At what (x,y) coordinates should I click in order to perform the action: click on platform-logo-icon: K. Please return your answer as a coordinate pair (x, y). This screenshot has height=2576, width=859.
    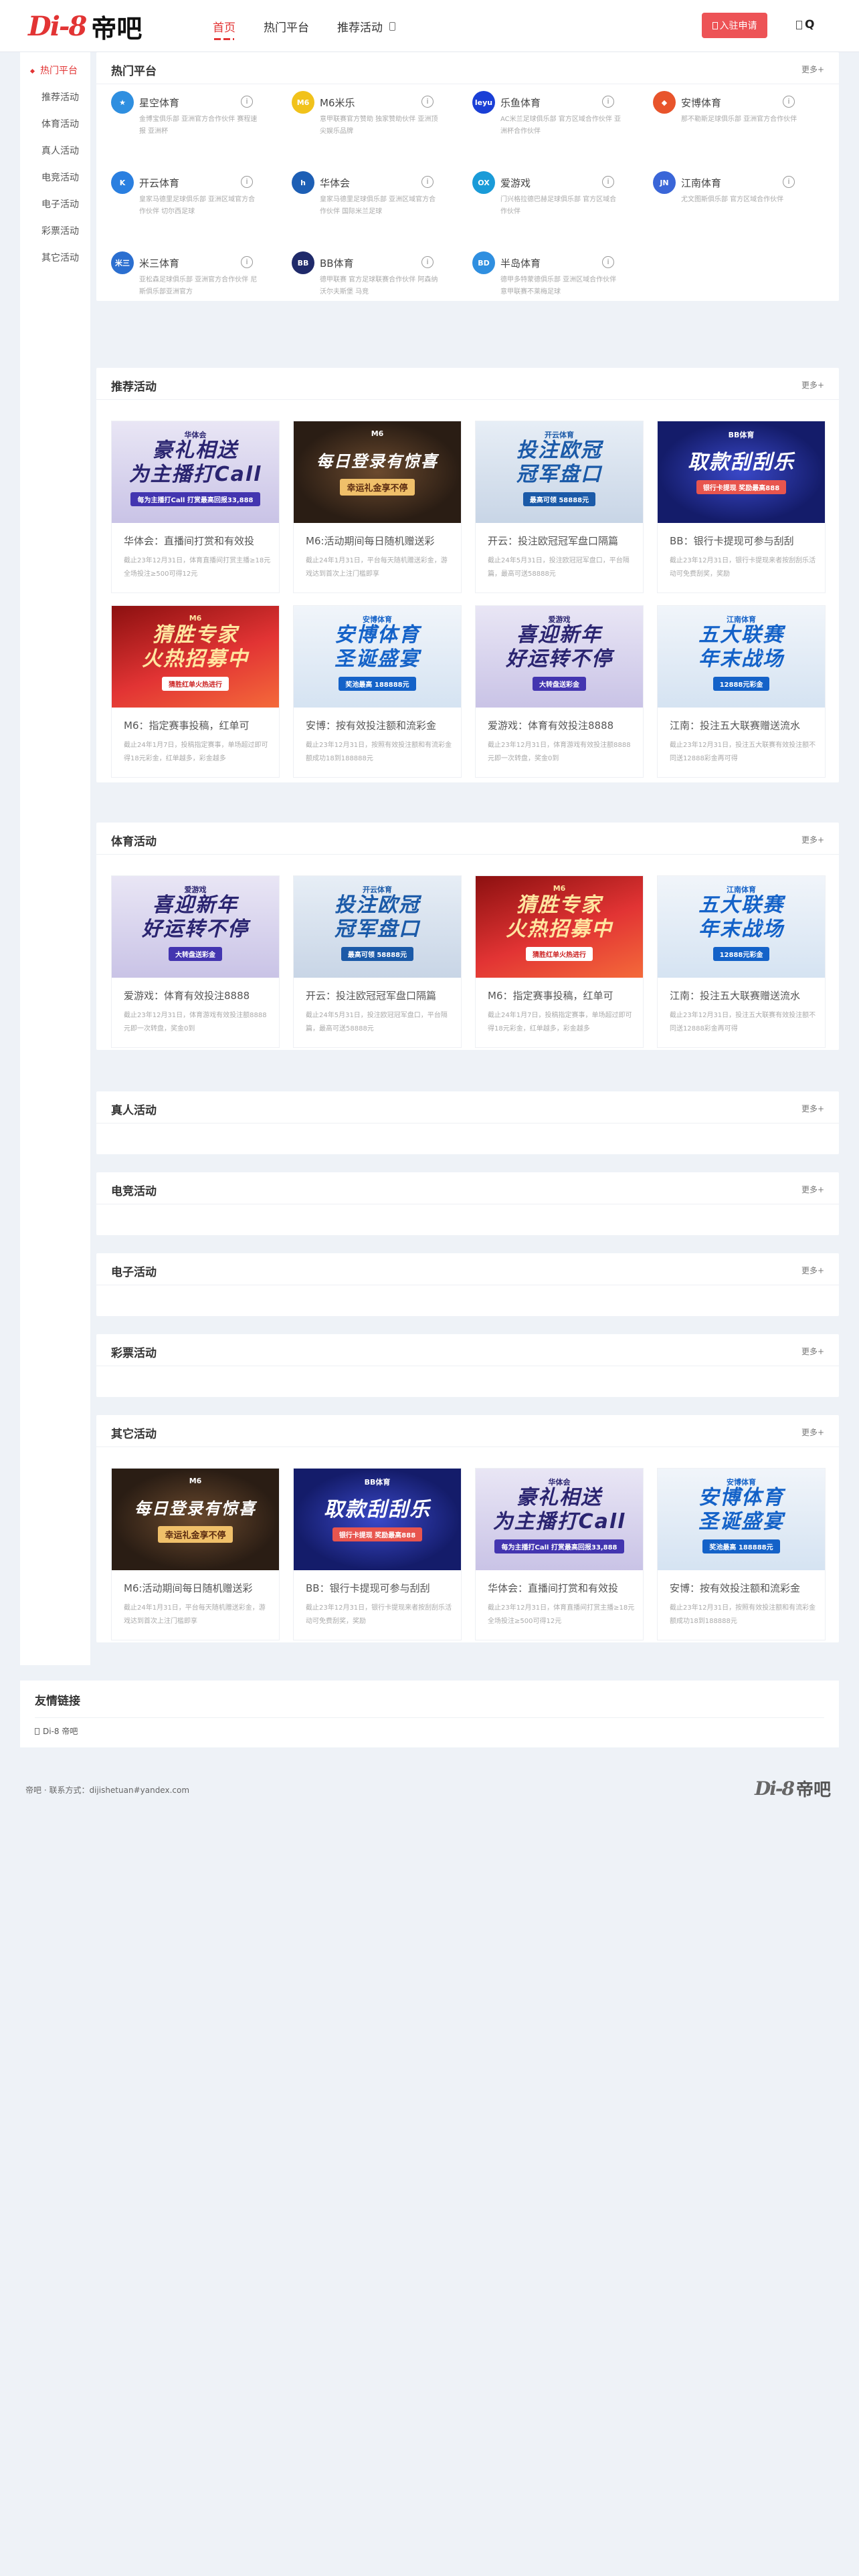
    Looking at the image, I should click on (122, 182).